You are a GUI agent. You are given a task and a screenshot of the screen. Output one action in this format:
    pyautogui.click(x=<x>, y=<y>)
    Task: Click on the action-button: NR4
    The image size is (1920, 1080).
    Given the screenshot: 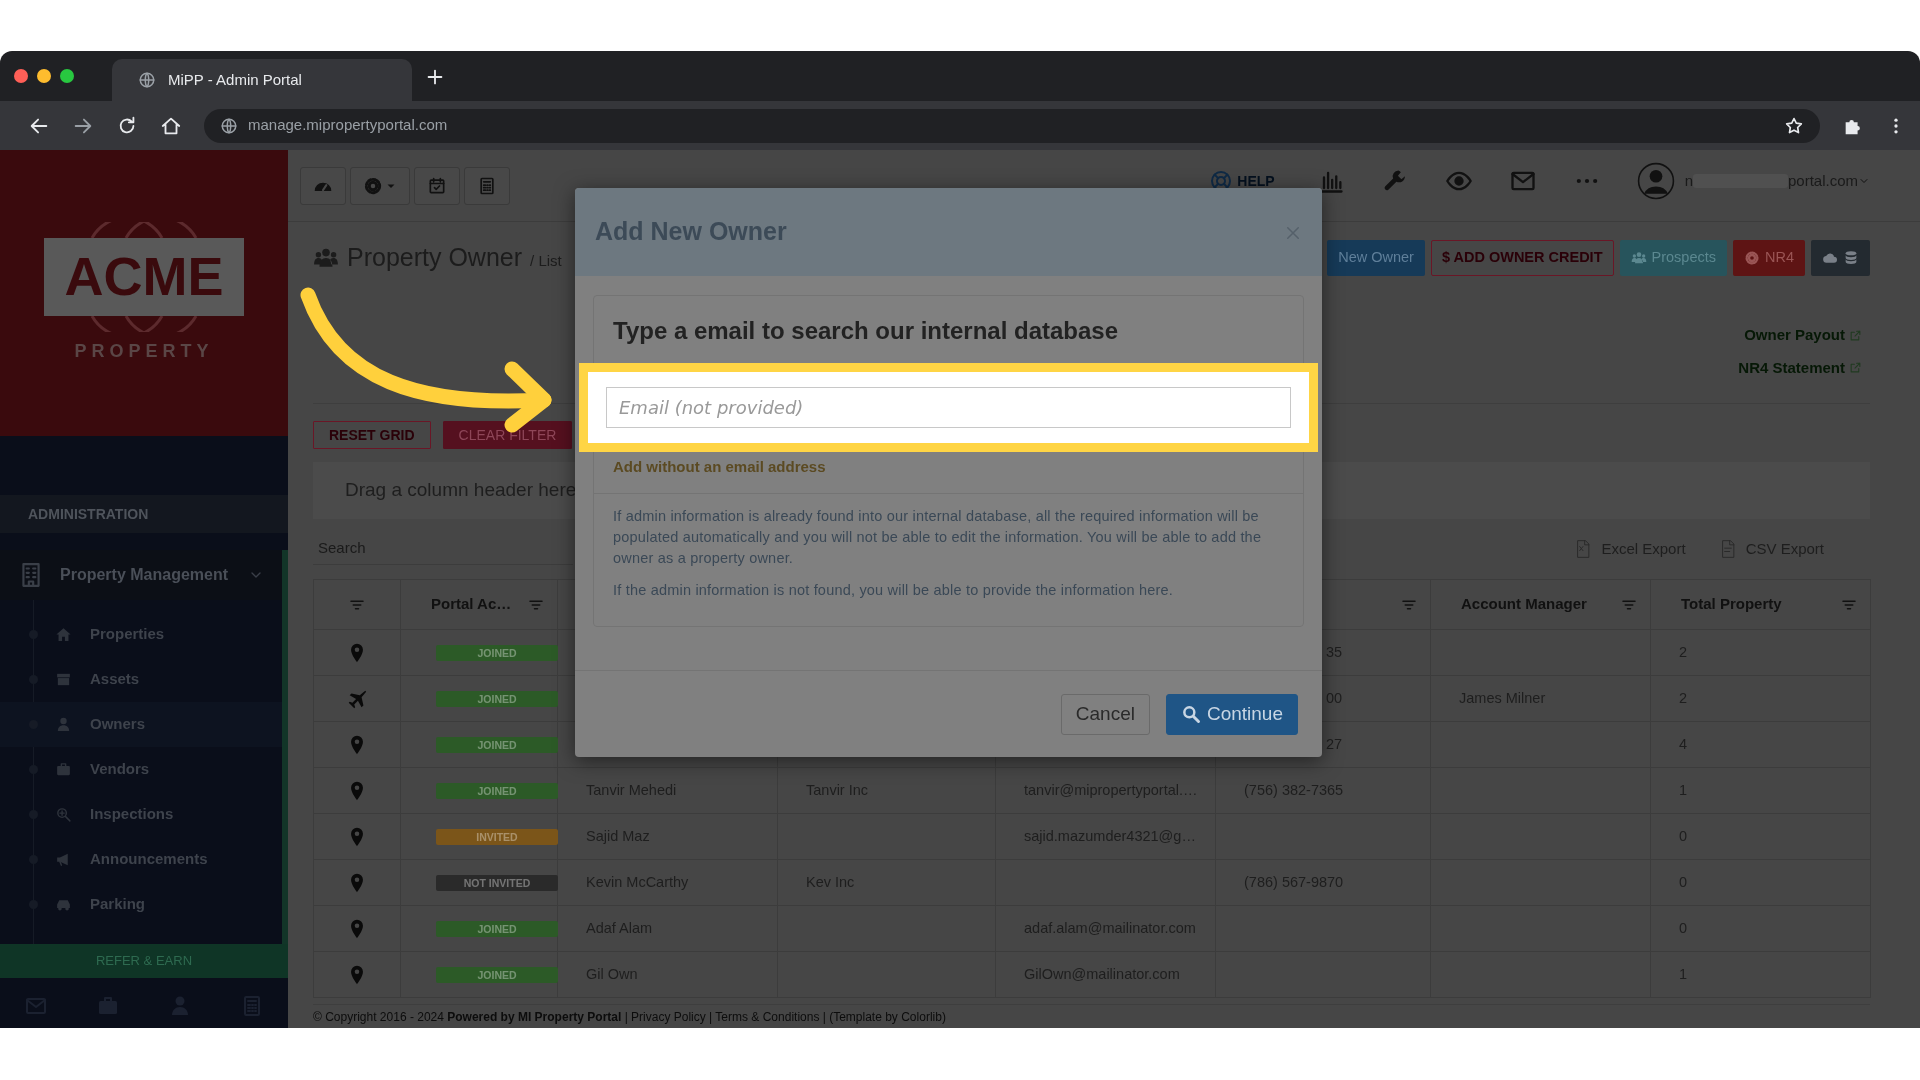 What is the action you would take?
    pyautogui.click(x=1769, y=258)
    